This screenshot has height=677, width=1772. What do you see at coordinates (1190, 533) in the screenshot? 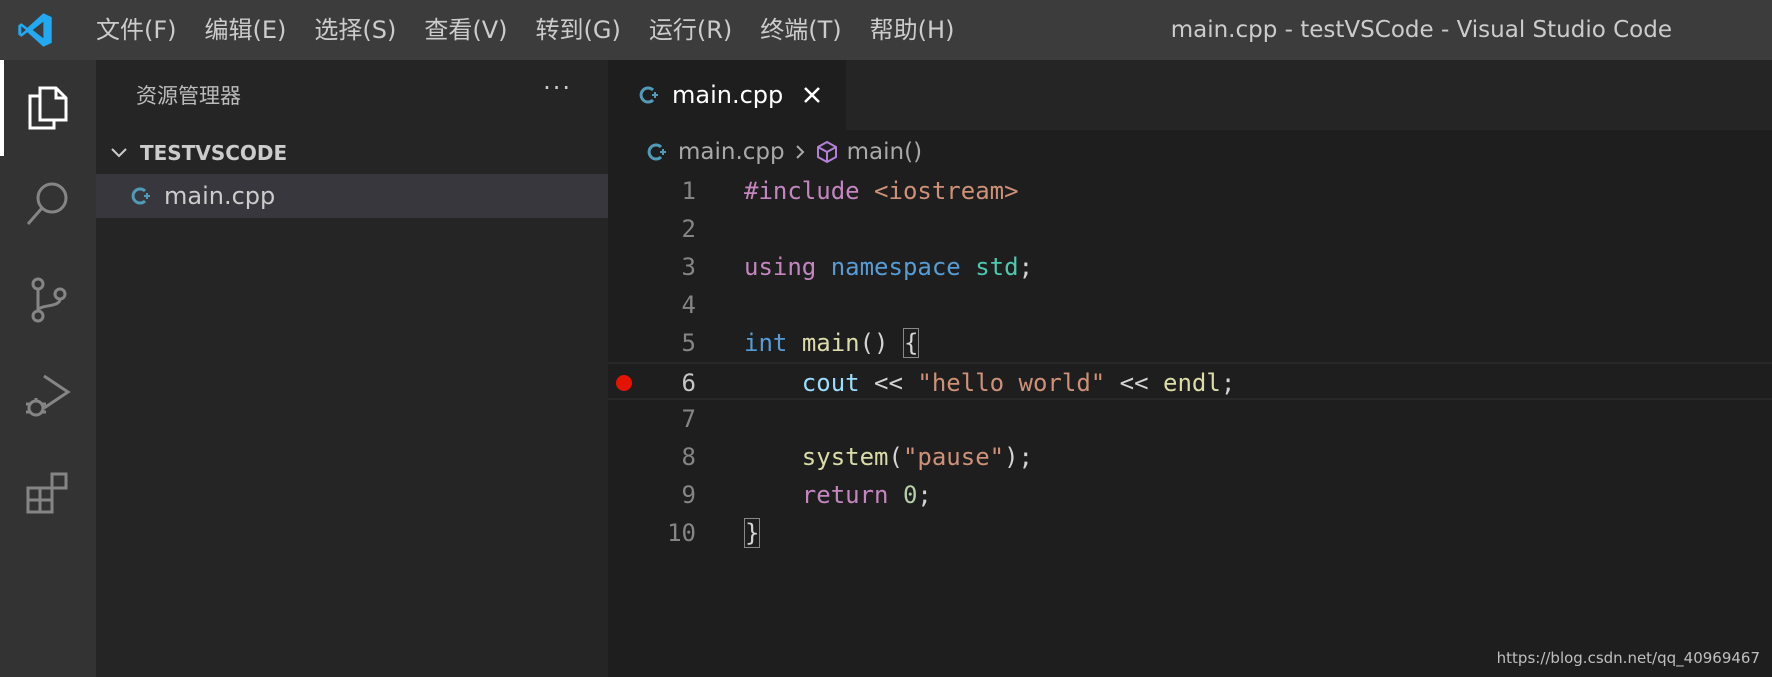
I see `code-line-10: 10 }` at bounding box center [1190, 533].